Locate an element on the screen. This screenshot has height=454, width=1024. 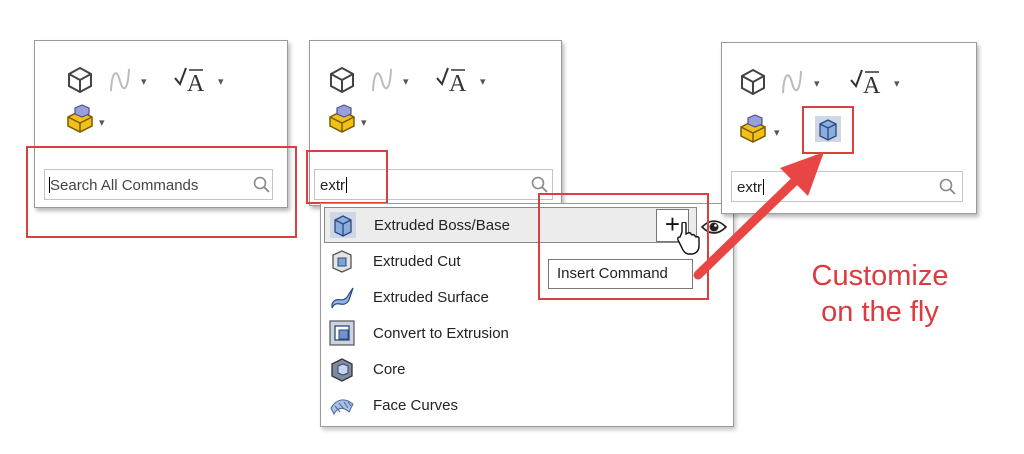
result-core: Core is located at coordinates (491, 370).